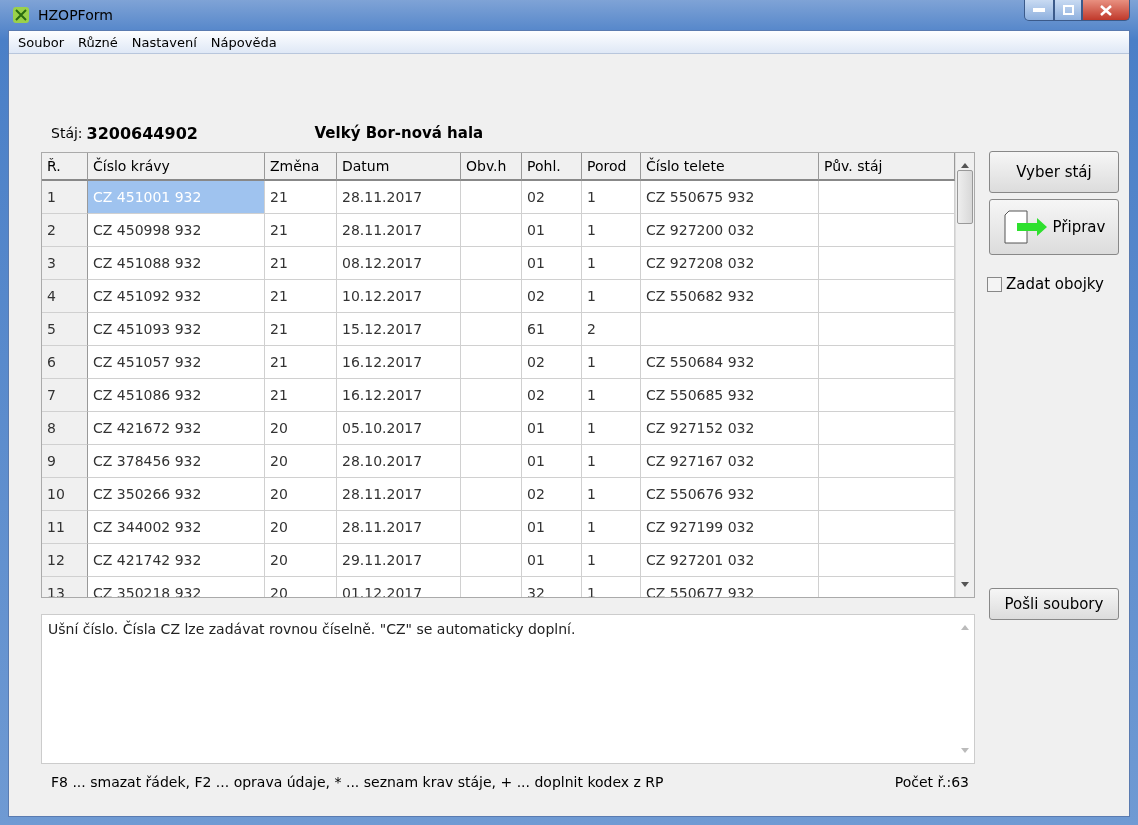 This screenshot has height=825, width=1138. Describe the element at coordinates (887, 167) in the screenshot. I see `column-header: Pův. stáj` at that location.